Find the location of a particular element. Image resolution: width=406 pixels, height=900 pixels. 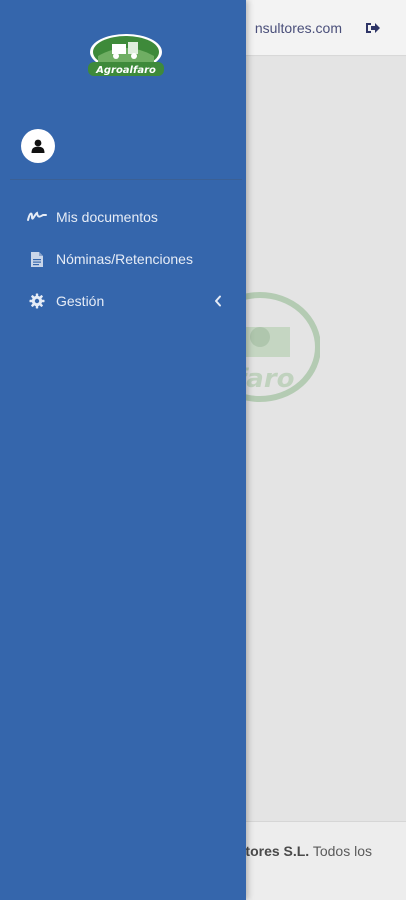

user-icon is located at coordinates (38, 146).